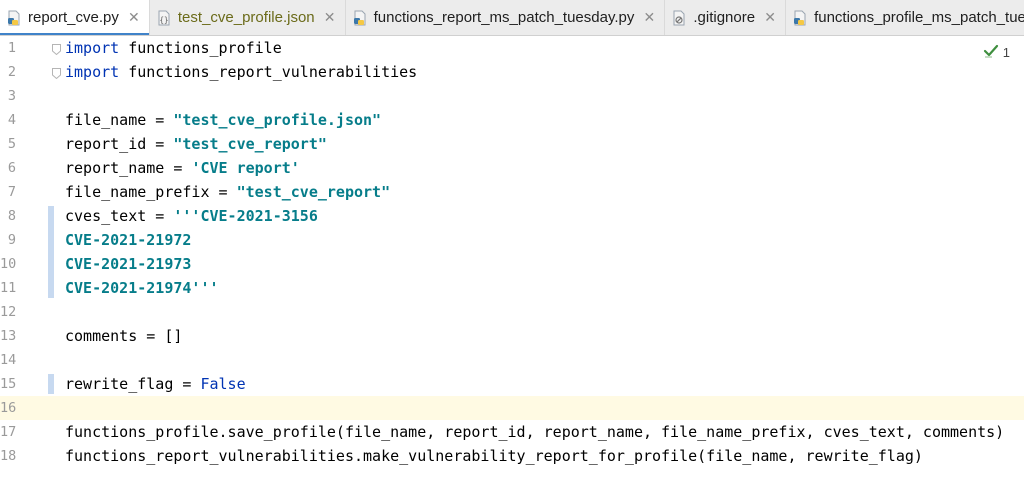 The image size is (1024, 495). What do you see at coordinates (512, 408) in the screenshot?
I see `code-line: 16` at bounding box center [512, 408].